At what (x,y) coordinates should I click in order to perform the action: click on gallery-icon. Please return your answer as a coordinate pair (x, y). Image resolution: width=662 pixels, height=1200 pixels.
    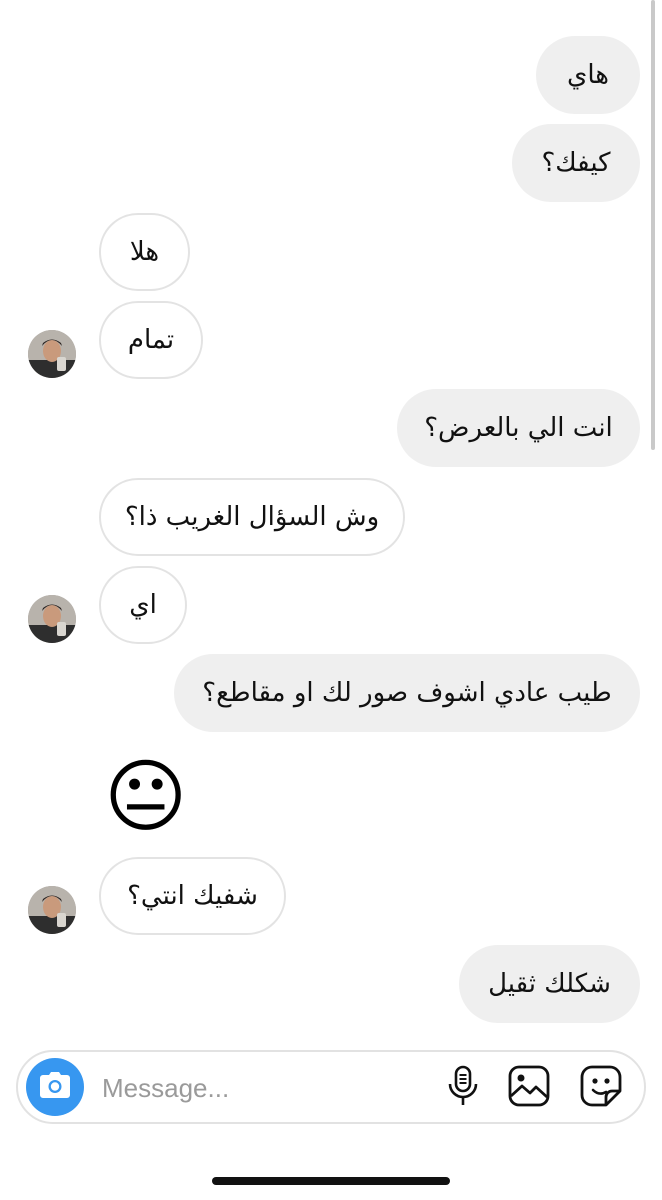
    Looking at the image, I should click on (529, 1088).